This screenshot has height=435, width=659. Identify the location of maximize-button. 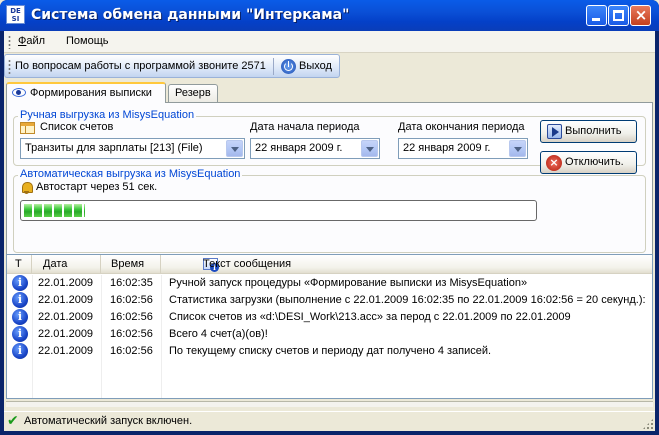
(618, 15).